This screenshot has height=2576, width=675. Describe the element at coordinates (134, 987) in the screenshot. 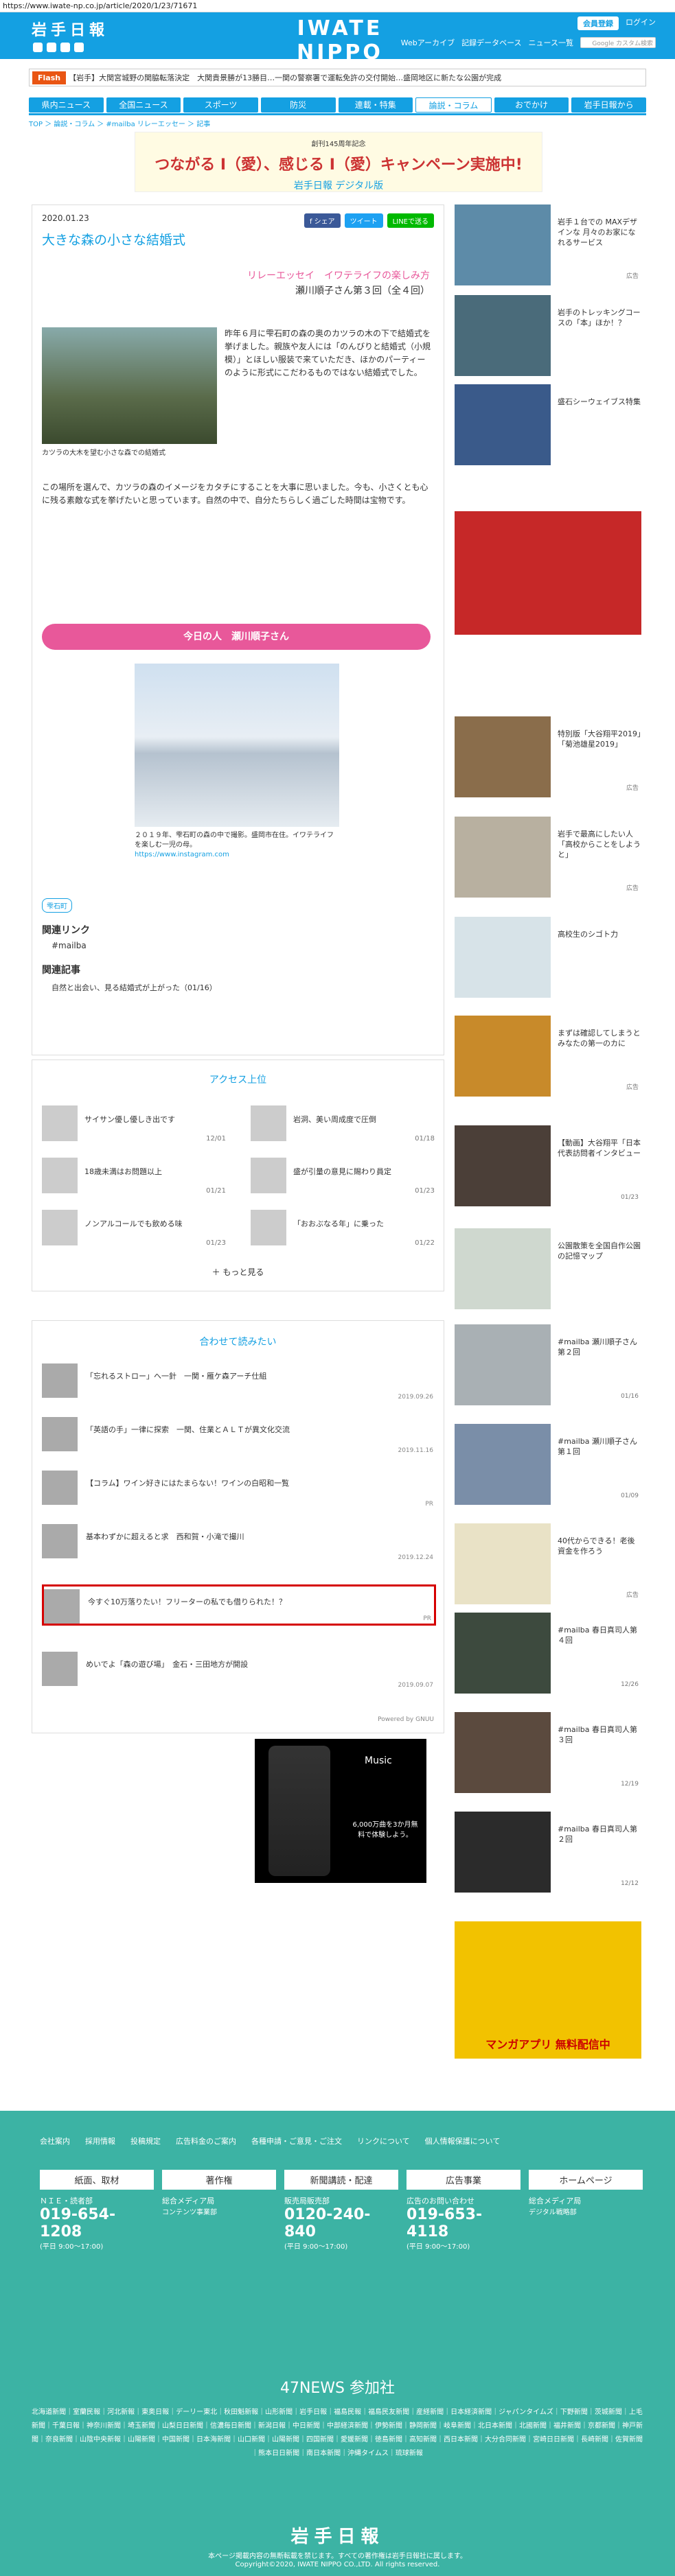

I see `related-article: 自然と出会い、見る結婚式が上がった（01/16）` at that location.